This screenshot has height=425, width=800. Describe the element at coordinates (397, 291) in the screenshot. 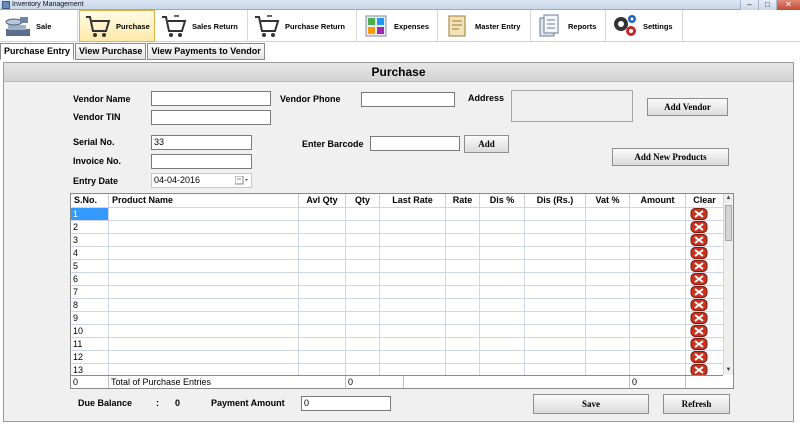

I see `table-row: 7` at that location.